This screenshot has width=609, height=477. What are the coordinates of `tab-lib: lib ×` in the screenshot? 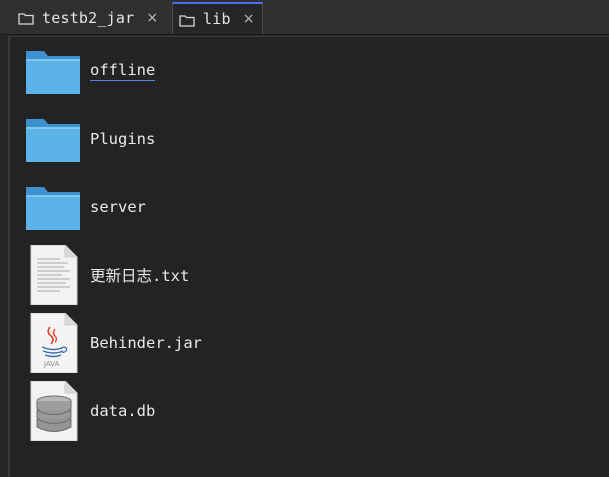 It's located at (217, 18).